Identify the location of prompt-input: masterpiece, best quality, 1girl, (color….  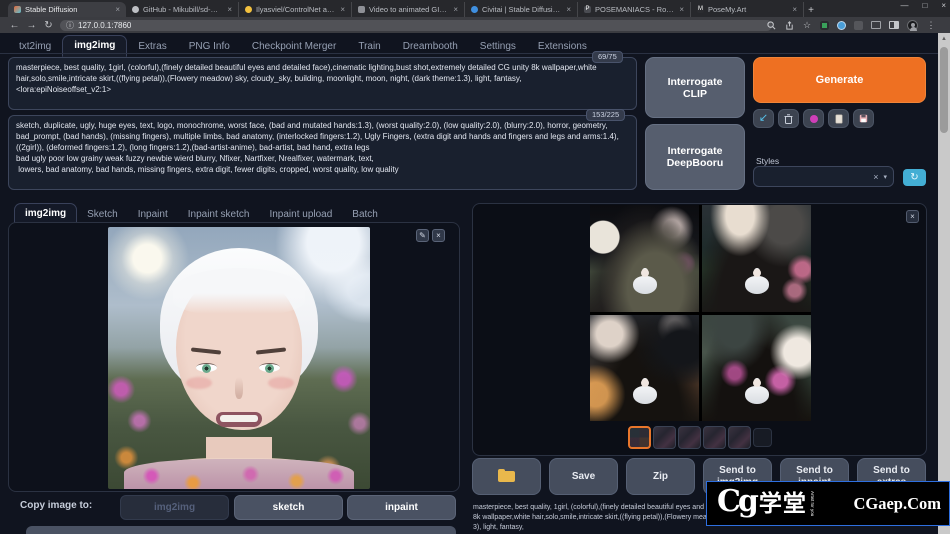
(322, 83).